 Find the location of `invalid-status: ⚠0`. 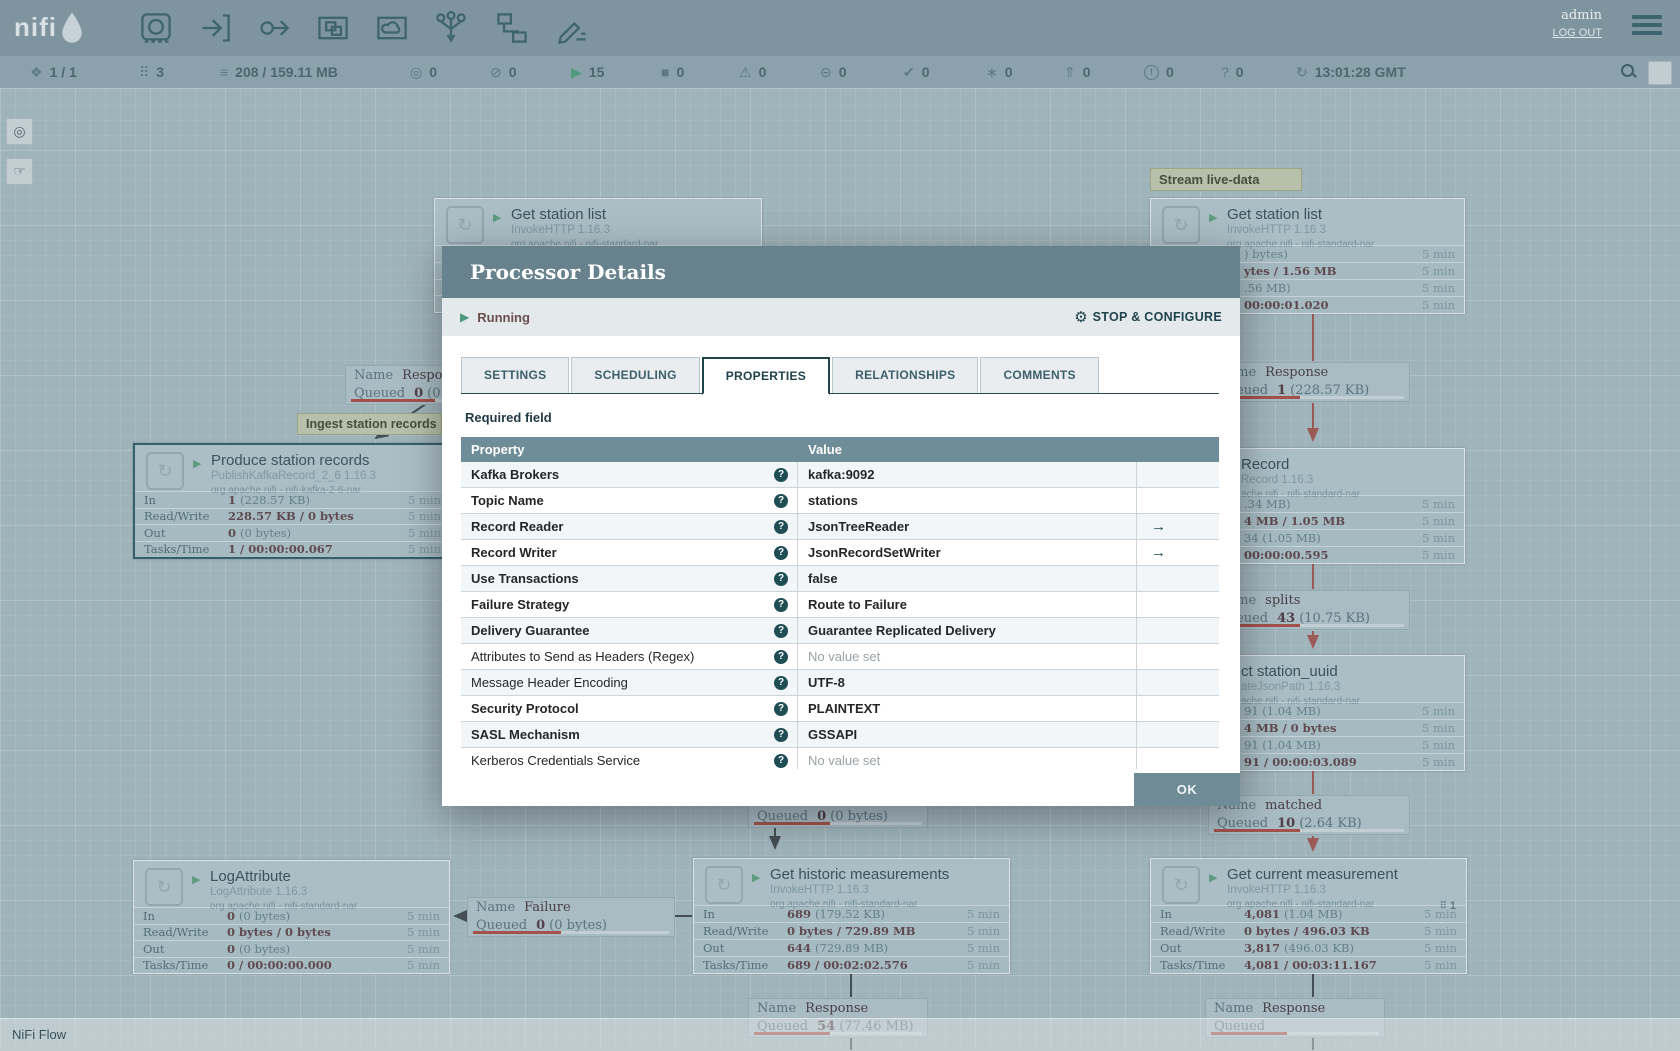

invalid-status: ⚠0 is located at coordinates (752, 72).